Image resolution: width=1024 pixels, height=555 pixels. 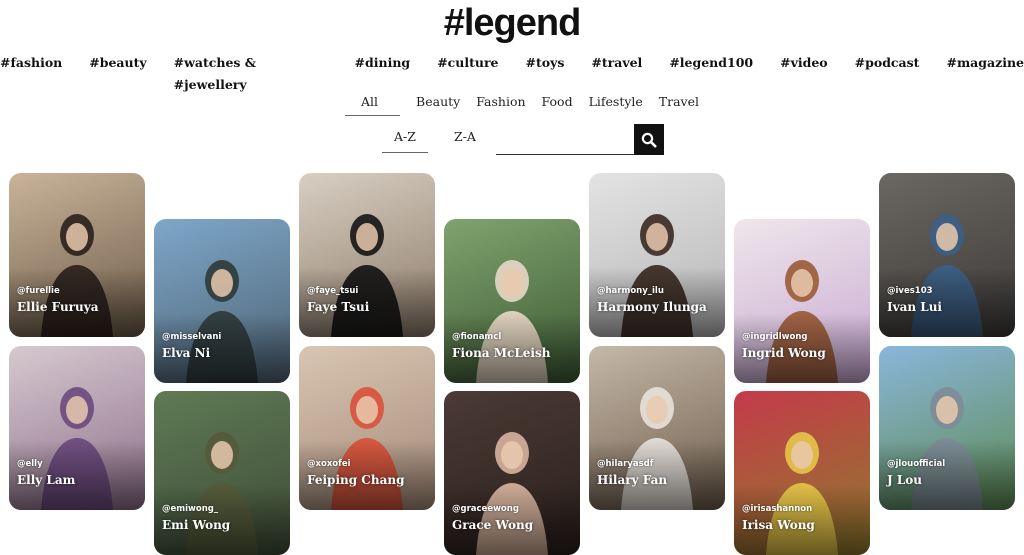 I want to click on profile-name: Feiping Chang, so click(x=356, y=480).